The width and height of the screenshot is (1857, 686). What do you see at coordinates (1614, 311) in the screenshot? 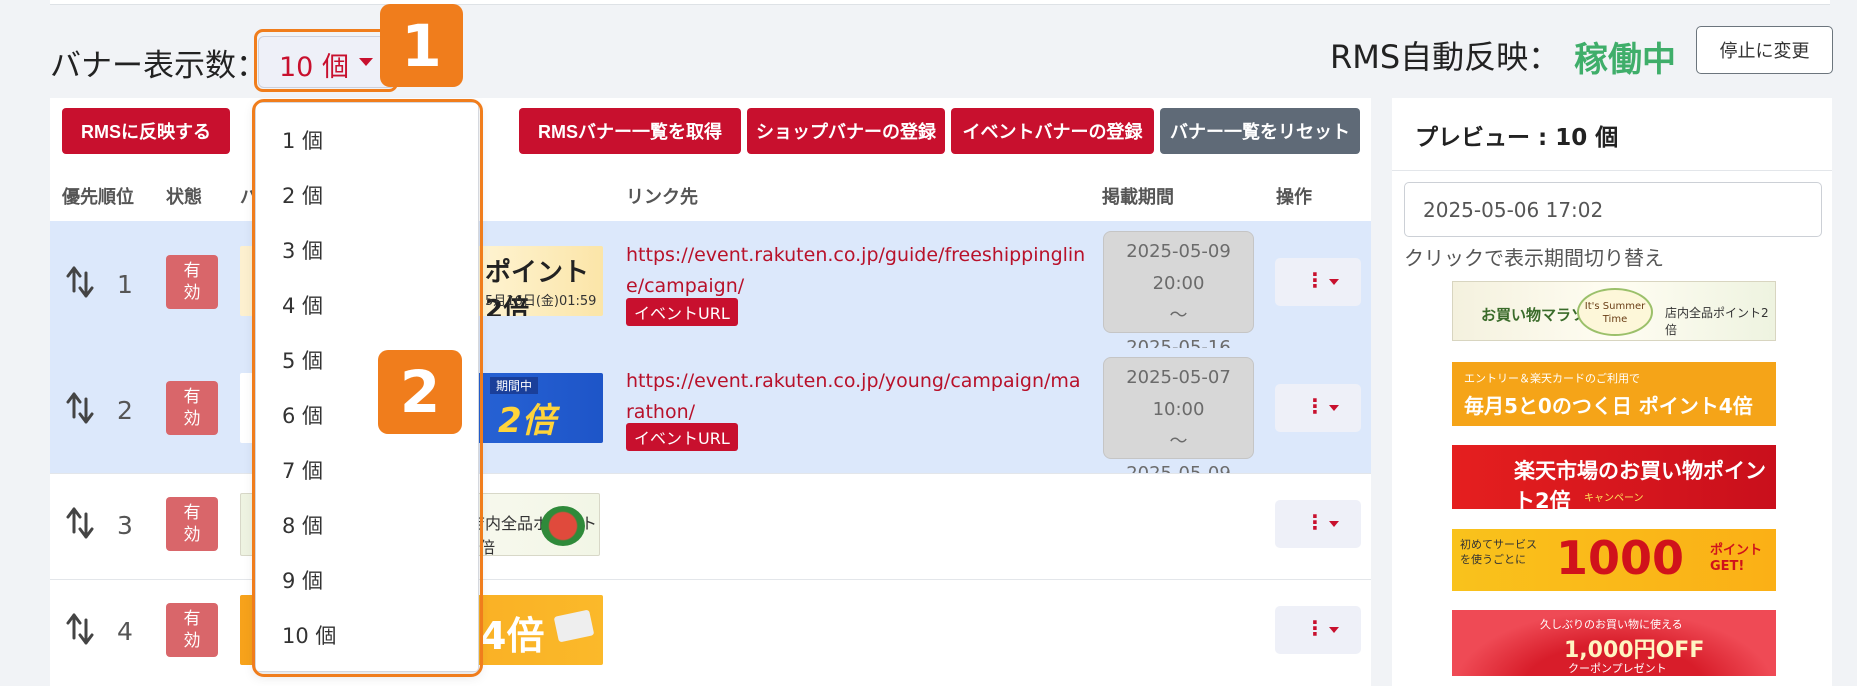
I see `preview-banner: お買い物マラソン It's Summer Time 店内全品ポイント2倍` at bounding box center [1614, 311].